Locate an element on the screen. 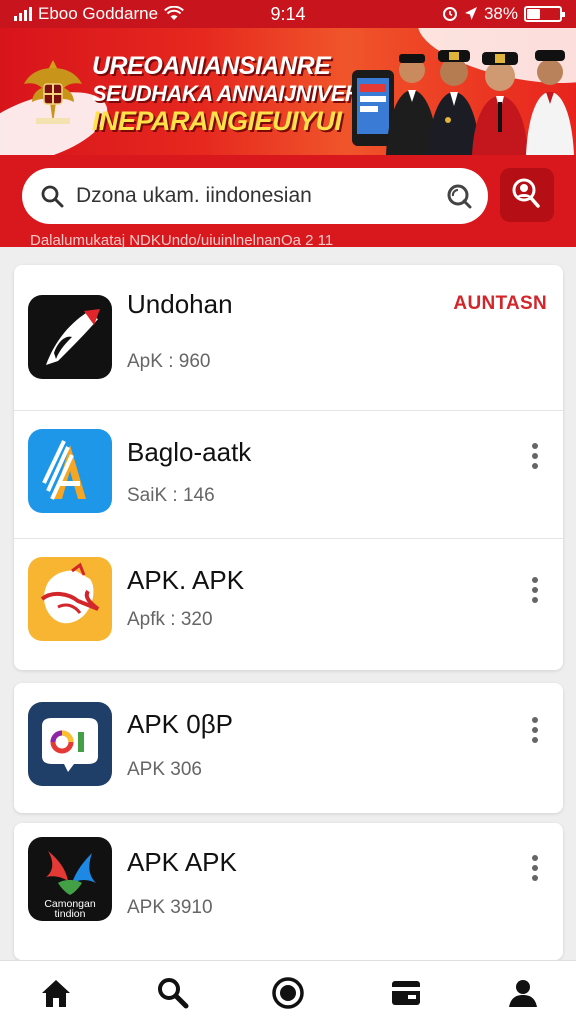 The width and height of the screenshot is (576, 1024). app-subtitle: ApK : 960 is located at coordinates (169, 361).